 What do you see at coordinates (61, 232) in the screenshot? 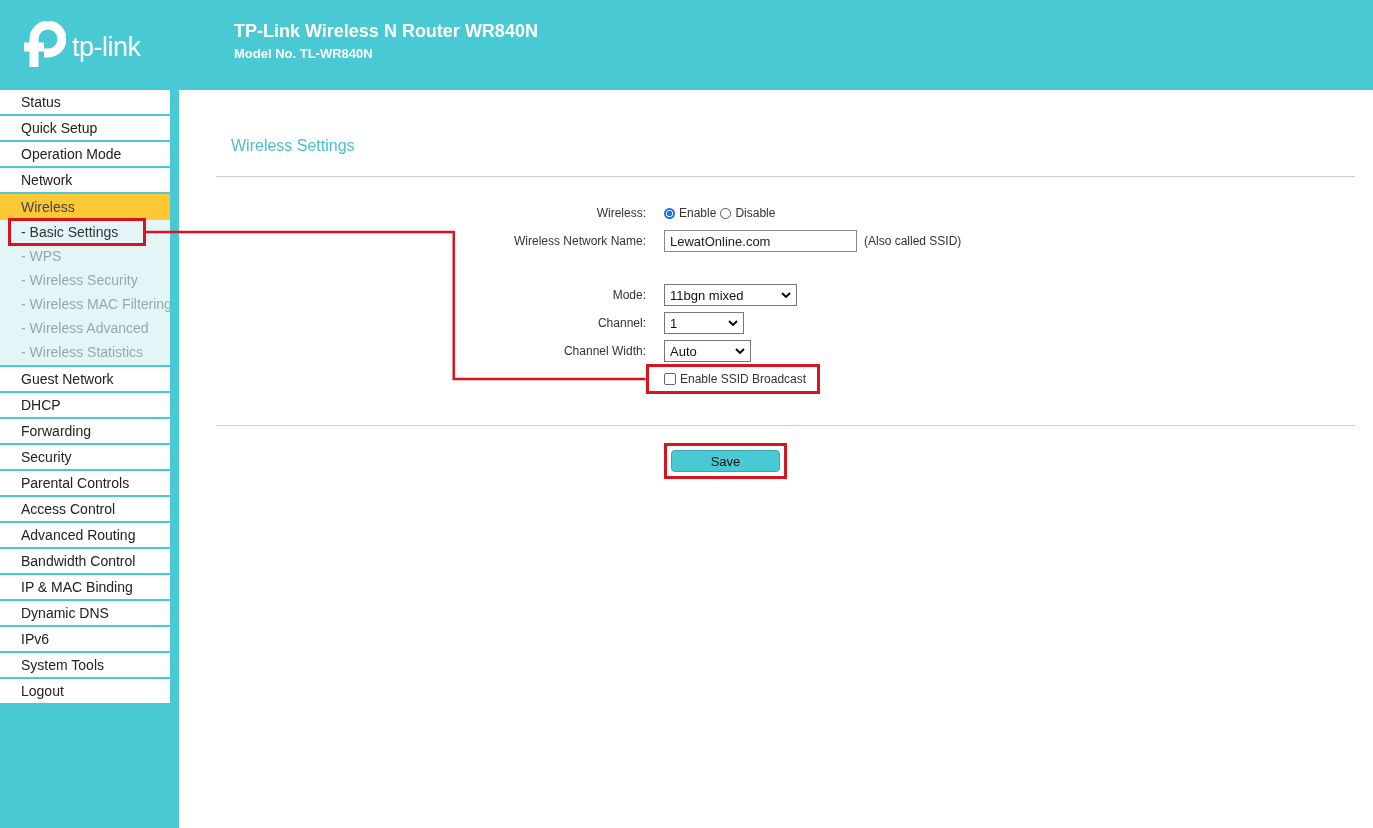
I see `submenu-item: - Basic Settings` at bounding box center [61, 232].